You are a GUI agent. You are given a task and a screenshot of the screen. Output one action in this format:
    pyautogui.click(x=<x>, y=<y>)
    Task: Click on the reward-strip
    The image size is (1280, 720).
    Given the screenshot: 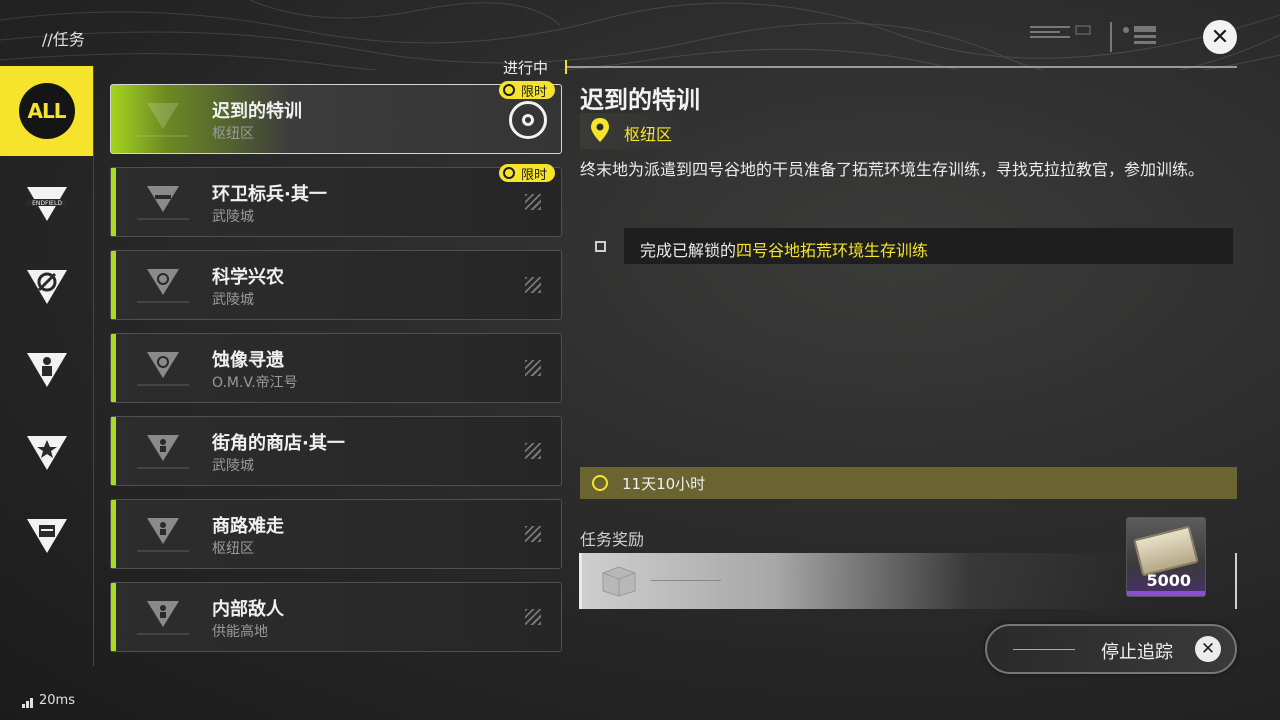 What is the action you would take?
    pyautogui.click(x=859, y=581)
    